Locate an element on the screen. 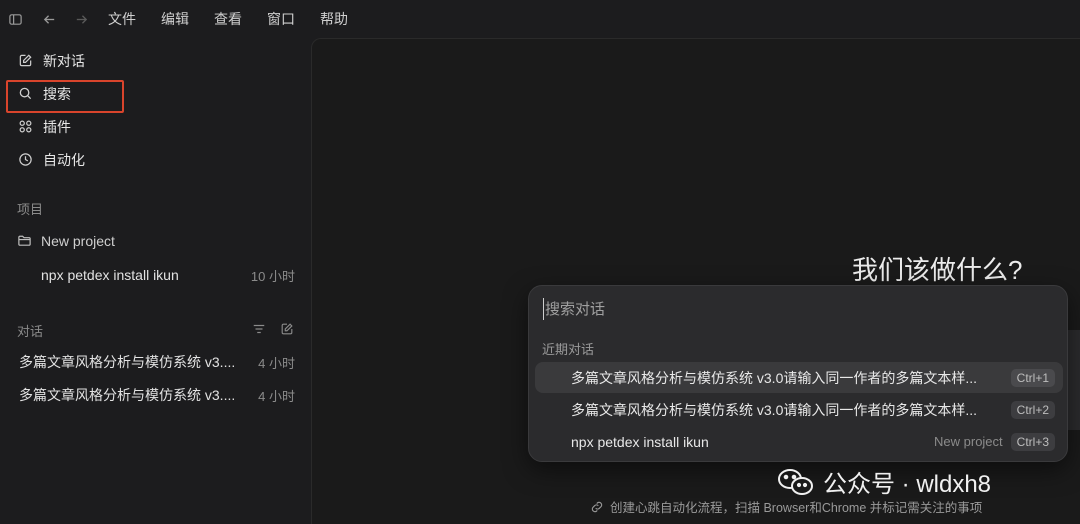 The width and height of the screenshot is (1080, 524). edit-icon is located at coordinates (26, 61).